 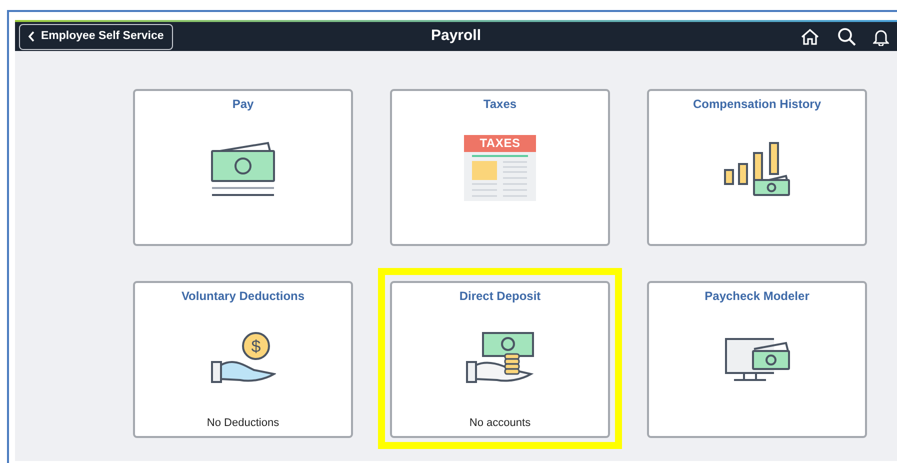 What do you see at coordinates (96, 37) in the screenshot?
I see `back-button: Employee Self Service` at bounding box center [96, 37].